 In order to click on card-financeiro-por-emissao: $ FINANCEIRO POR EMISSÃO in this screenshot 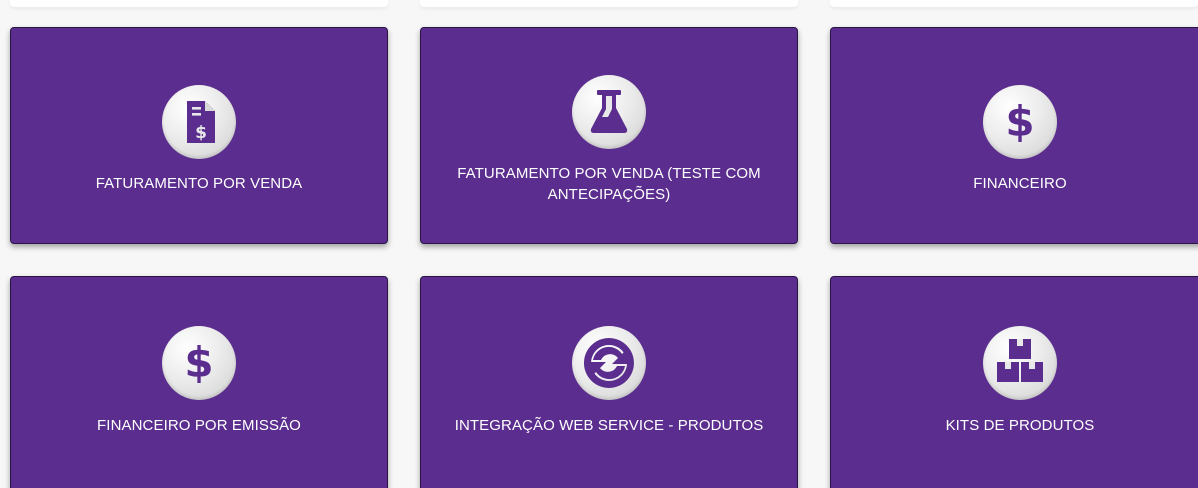, I will do `click(199, 382)`.